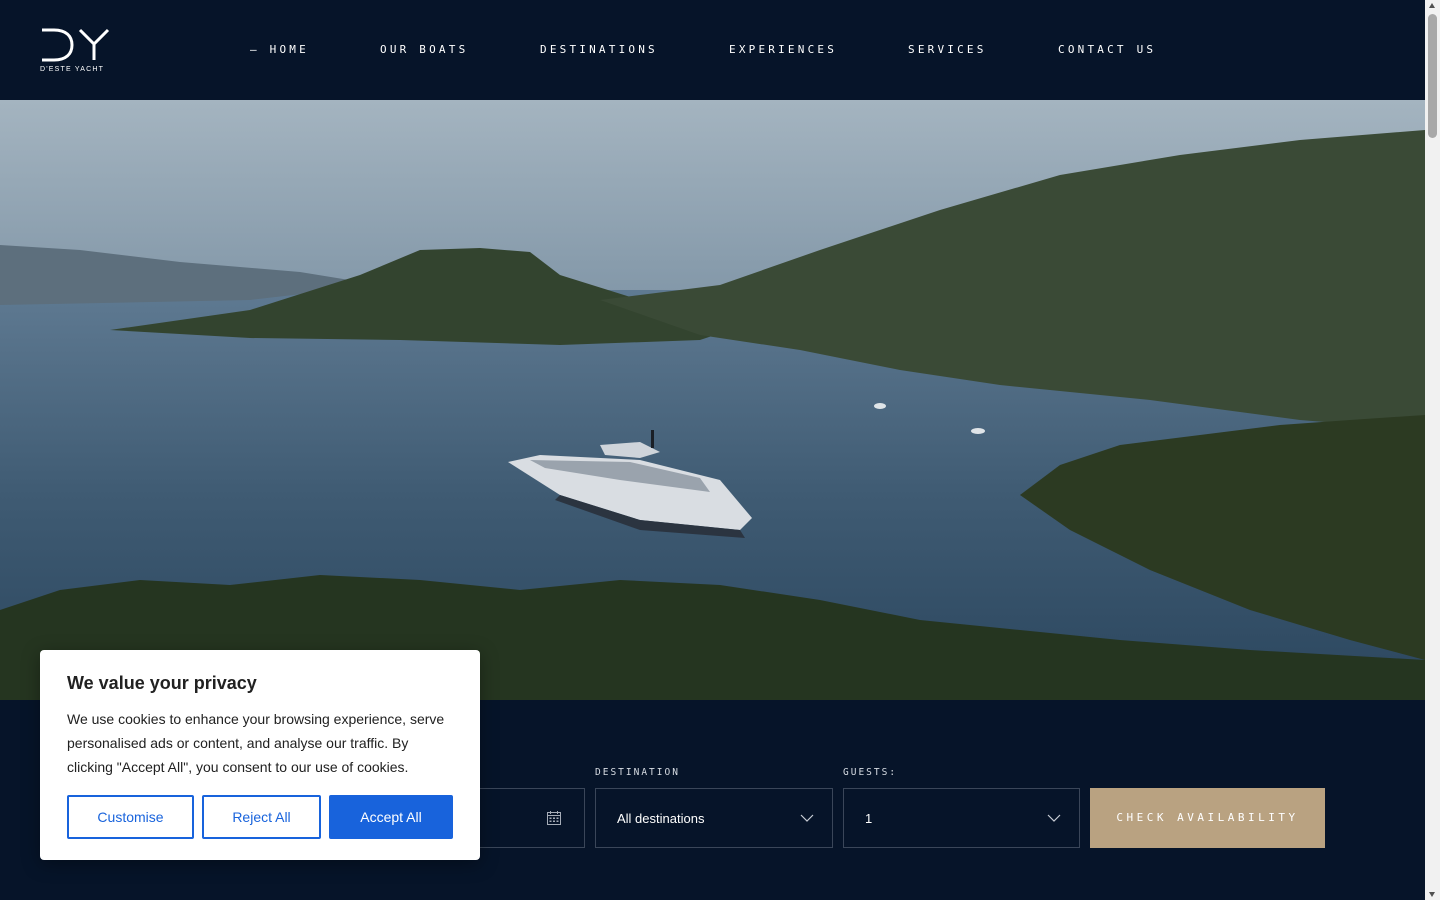 Image resolution: width=1440 pixels, height=900 pixels. I want to click on page-scrollbar, so click(1432, 450).